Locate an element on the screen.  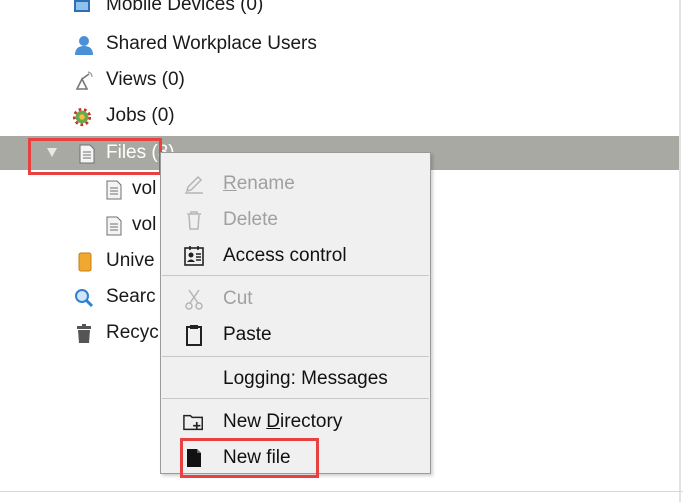
search-icon is located at coordinates (84, 298).